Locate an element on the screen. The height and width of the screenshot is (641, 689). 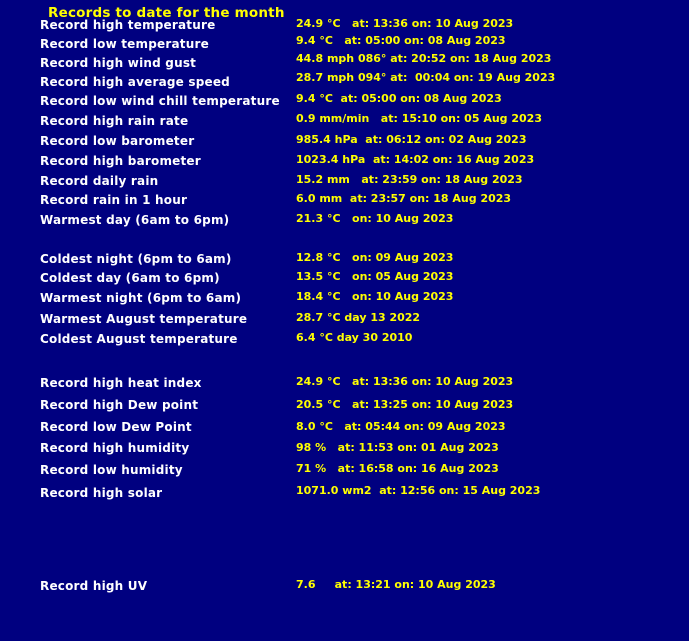
record-value: 28.7 °C day 13 2022 is located at coordinates (358, 317).